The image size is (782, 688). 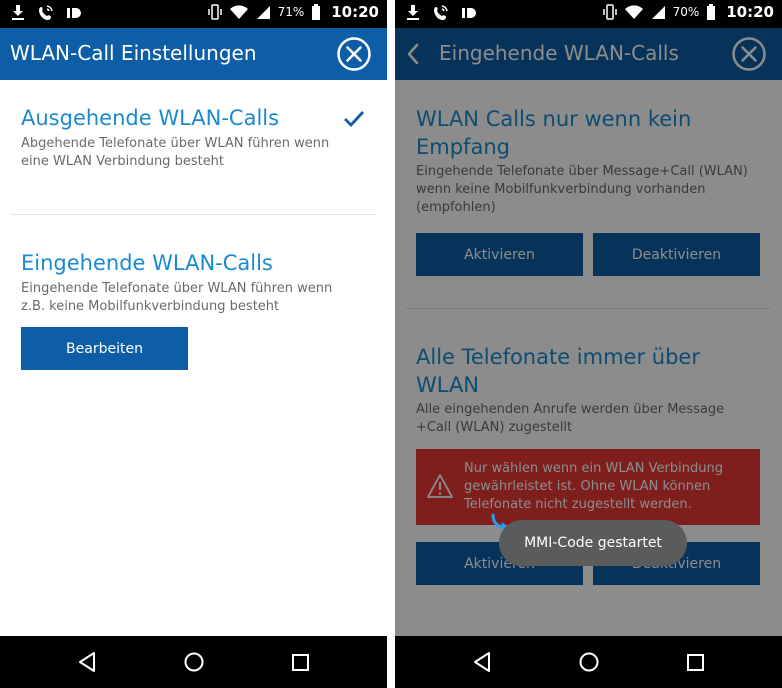 I want to click on section-title: Ausgehende WLAN-Calls, so click(x=150, y=118).